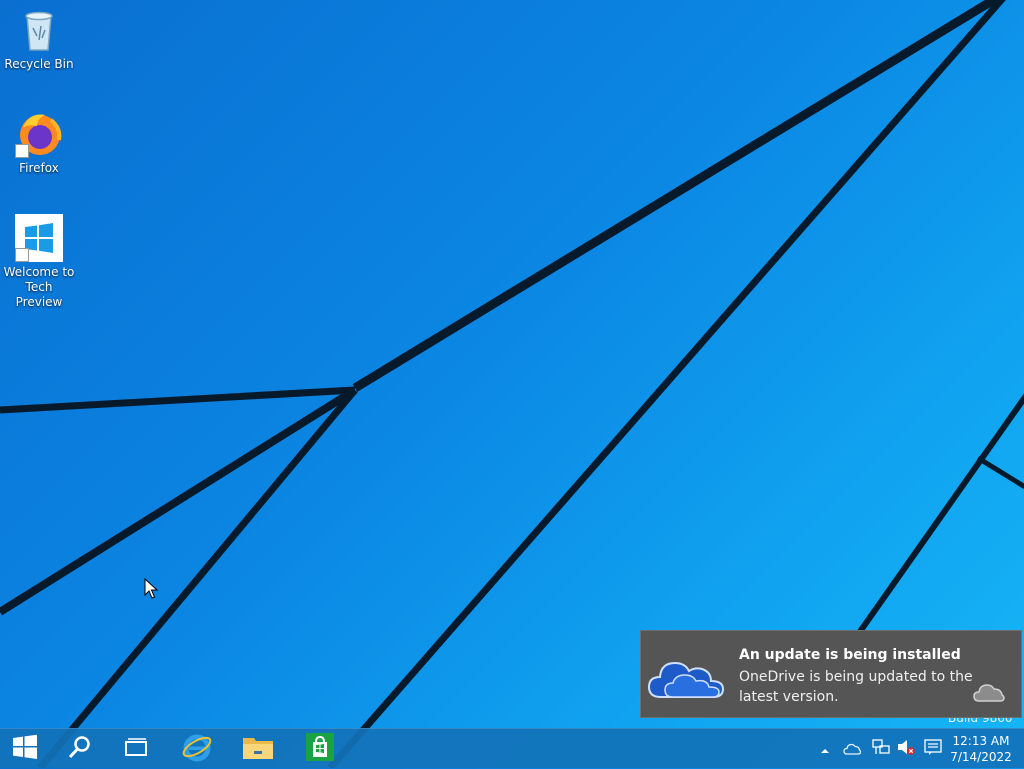  I want to click on store-icon, so click(320, 749).